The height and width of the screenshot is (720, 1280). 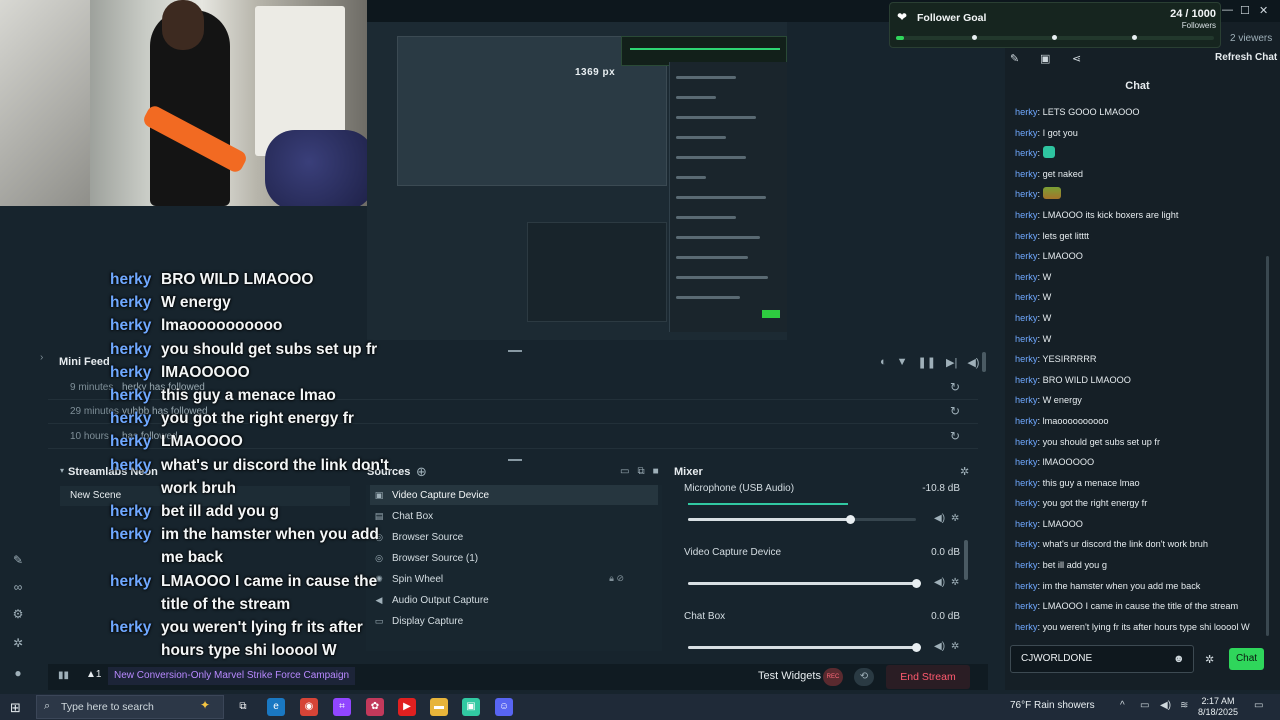 What do you see at coordinates (130, 707) in the screenshot?
I see `taskbar-search-input: Type here to search` at bounding box center [130, 707].